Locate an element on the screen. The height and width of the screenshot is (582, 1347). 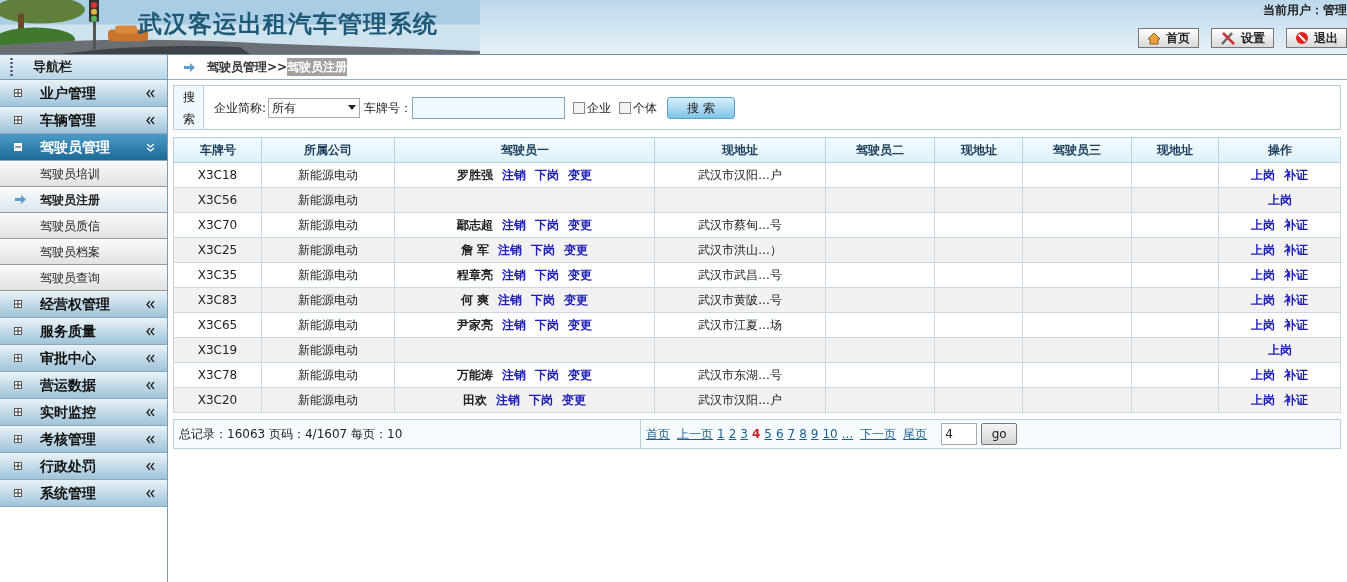
page-link: 5 is located at coordinates (768, 434).